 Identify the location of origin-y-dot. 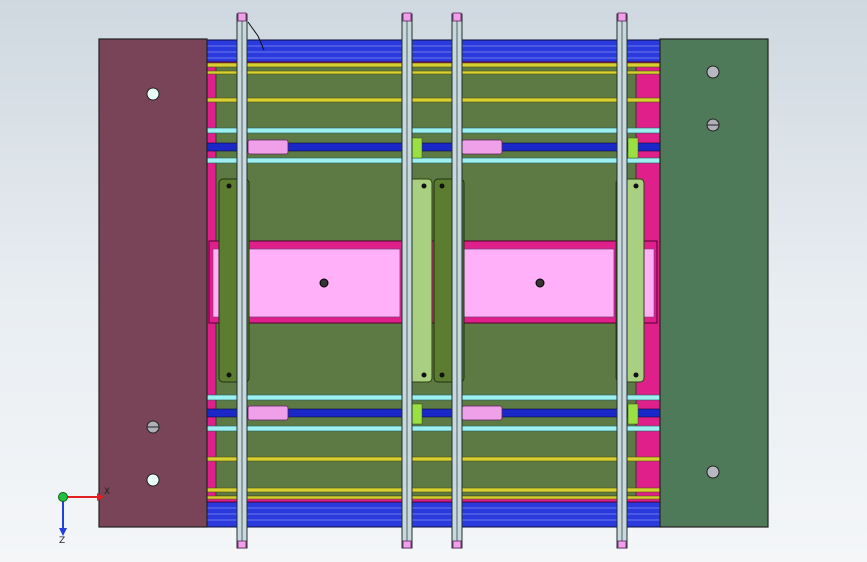
(63, 497).